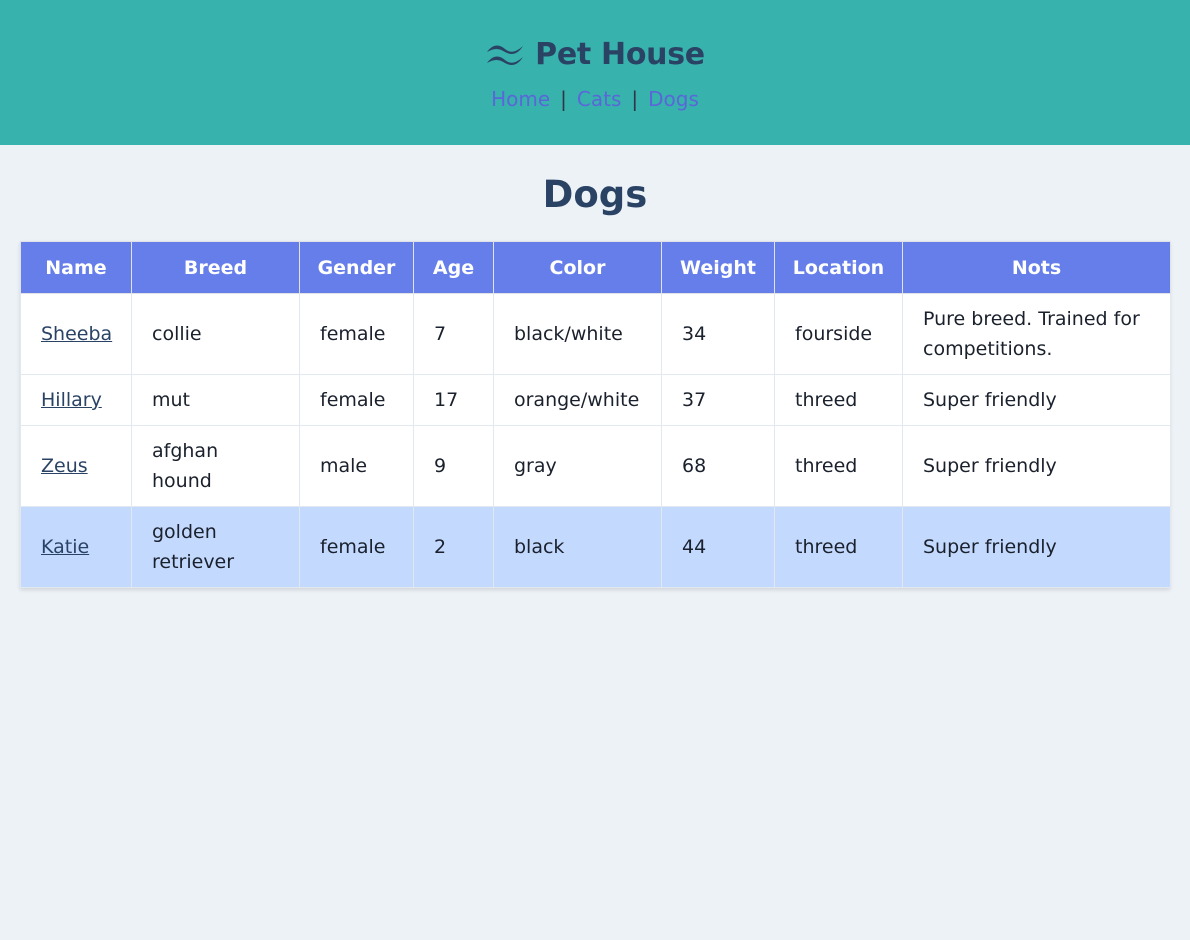 This screenshot has height=940, width=1190. I want to click on nav-link-cats: Cats, so click(599, 99).